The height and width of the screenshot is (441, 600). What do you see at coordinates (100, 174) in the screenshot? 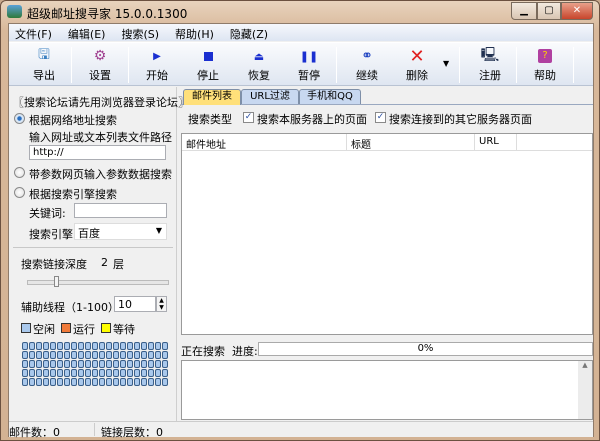
I see `radio-param-label: 带参数网页输入参数数据搜索` at bounding box center [100, 174].